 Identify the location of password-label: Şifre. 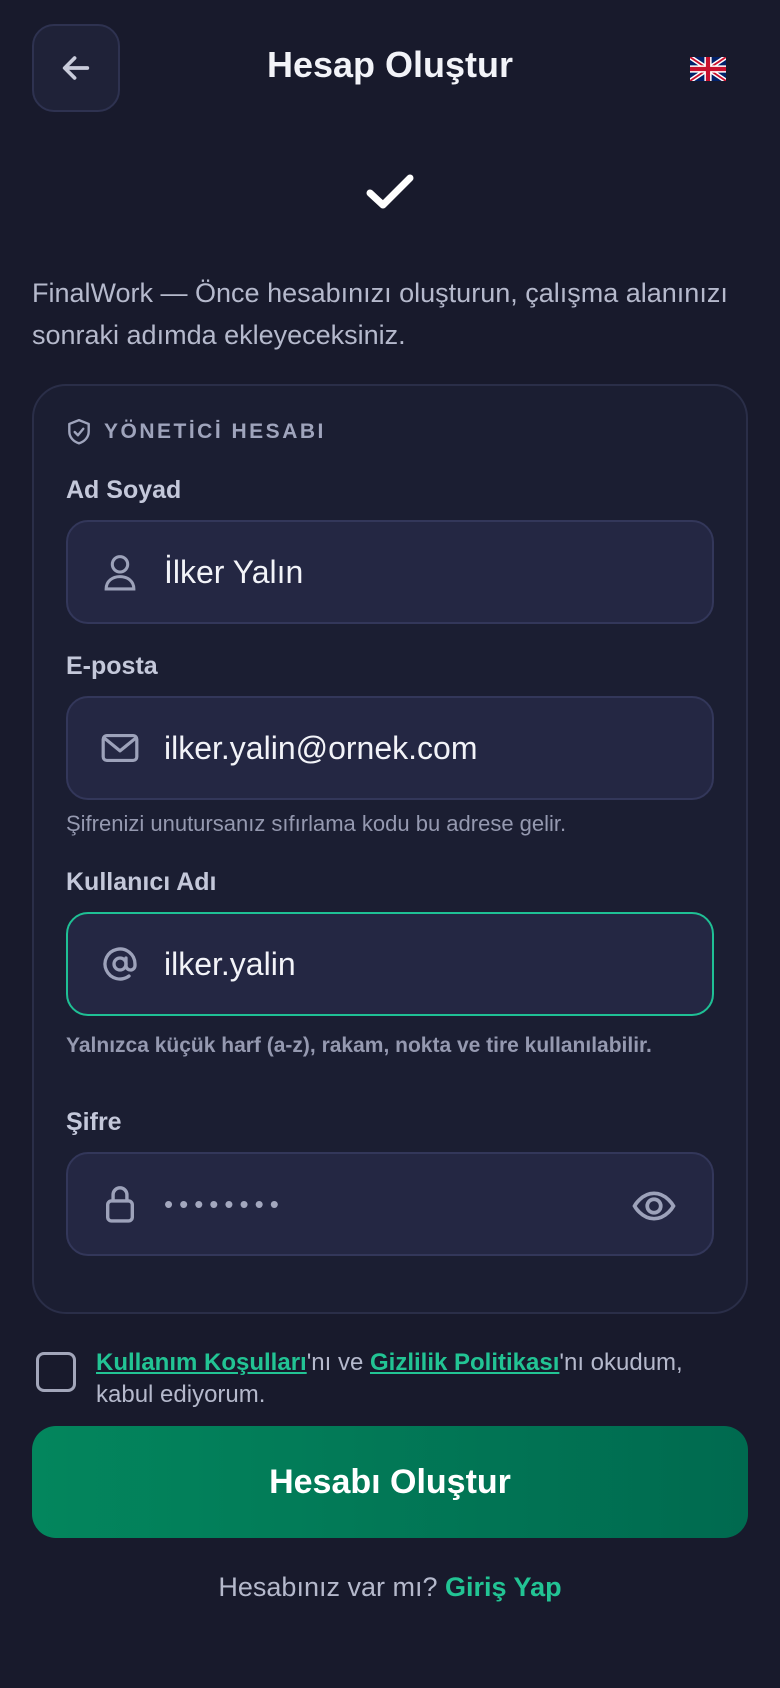
(94, 1122).